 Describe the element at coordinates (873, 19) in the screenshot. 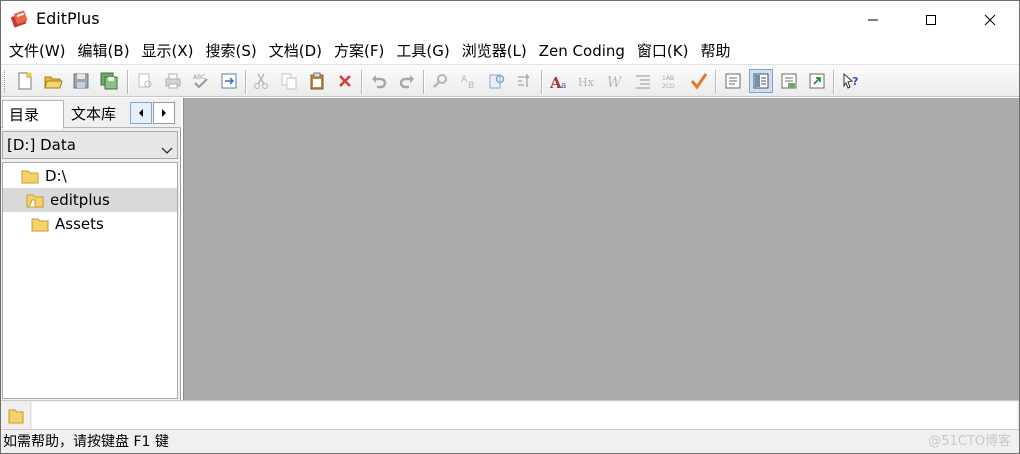

I see `minimize-button` at that location.